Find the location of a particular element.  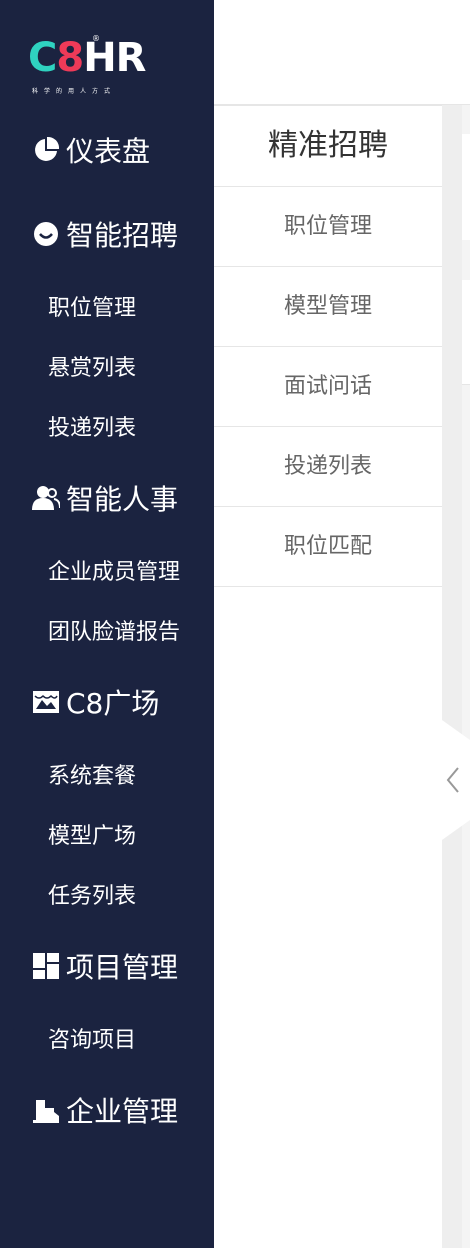

nav-smart-recruit-label: 智能招聘 is located at coordinates (122, 235).